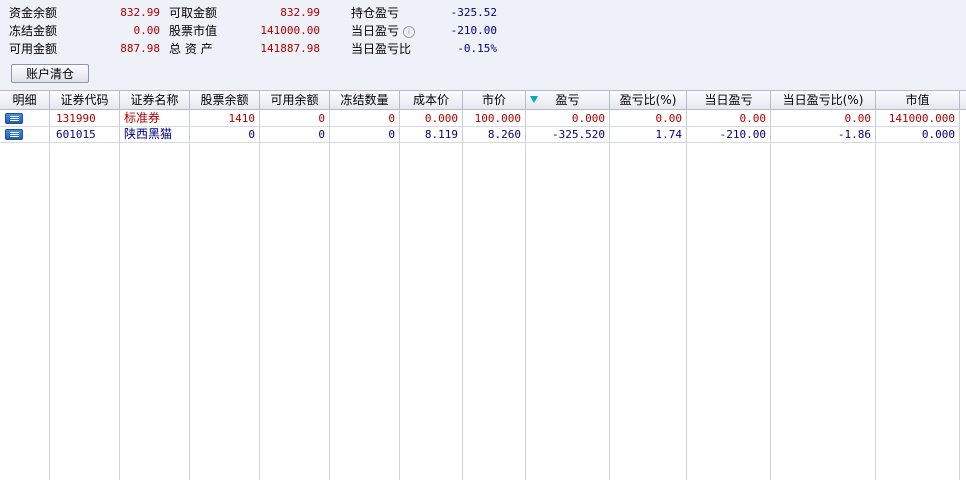 This screenshot has height=480, width=966. I want to click on balance-cell: 1410, so click(225, 119).